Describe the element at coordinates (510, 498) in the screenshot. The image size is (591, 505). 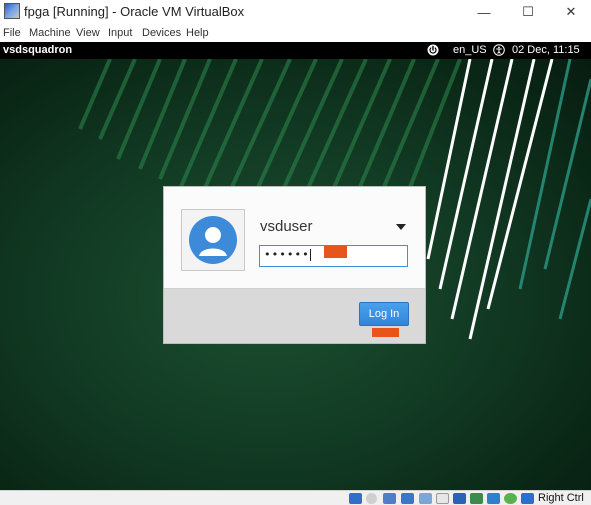
I see `mouse-integration-icon` at that location.